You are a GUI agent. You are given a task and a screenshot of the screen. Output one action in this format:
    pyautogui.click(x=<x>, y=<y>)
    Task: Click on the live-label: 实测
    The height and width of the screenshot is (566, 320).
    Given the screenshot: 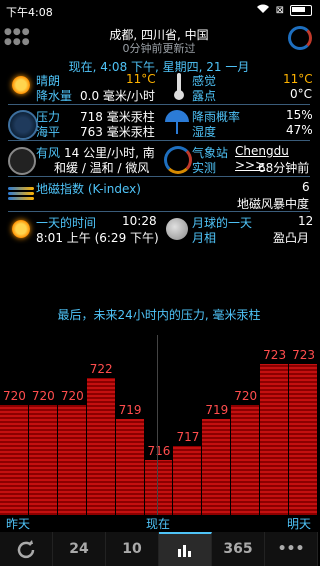 What is the action you would take?
    pyautogui.click(x=204, y=168)
    